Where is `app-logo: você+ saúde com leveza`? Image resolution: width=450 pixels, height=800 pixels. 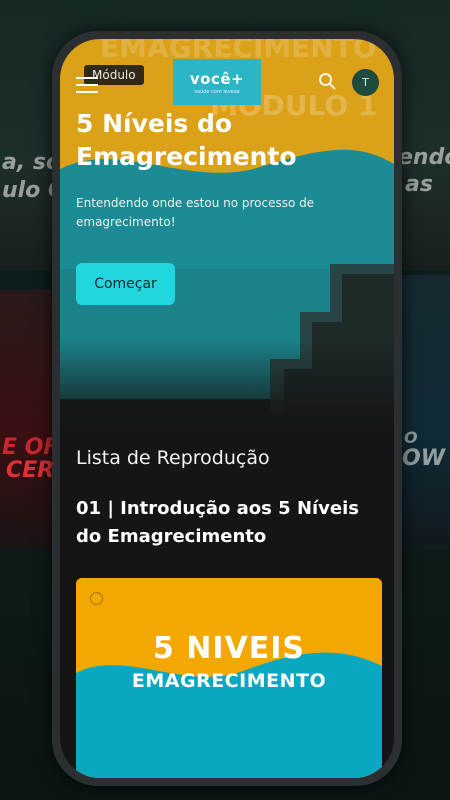
app-logo: você+ saúde com leveza is located at coordinates (217, 82).